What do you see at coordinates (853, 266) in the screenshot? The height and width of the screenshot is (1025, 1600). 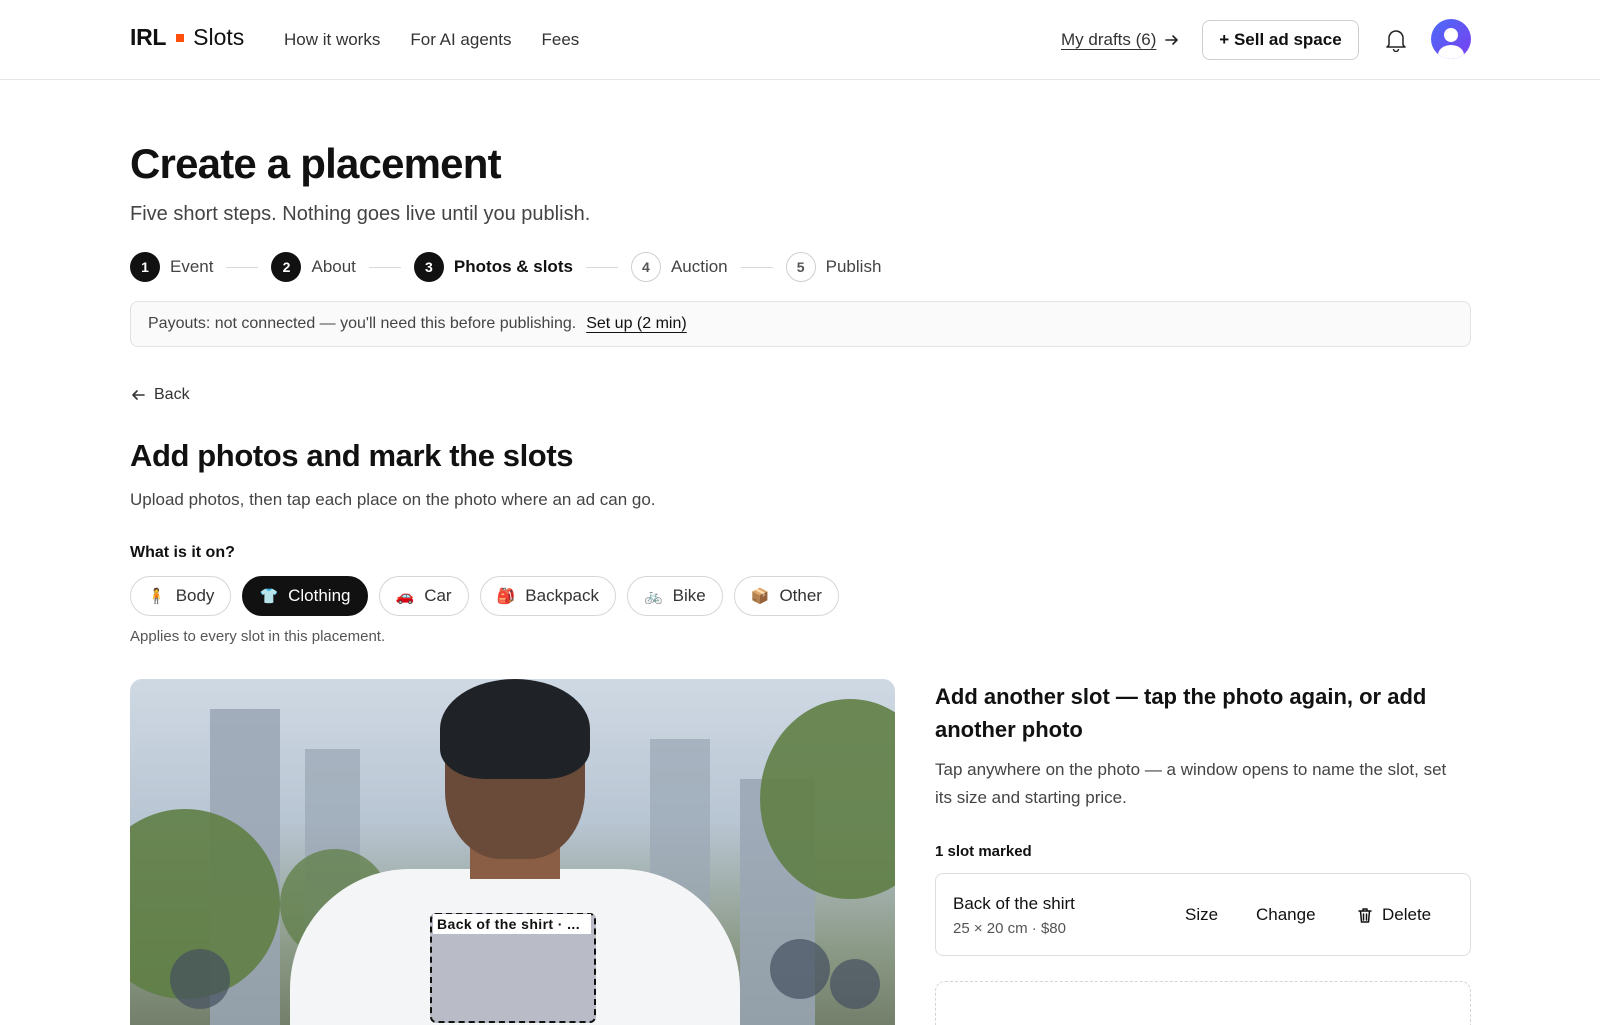 I see `step-label: Publish` at bounding box center [853, 266].